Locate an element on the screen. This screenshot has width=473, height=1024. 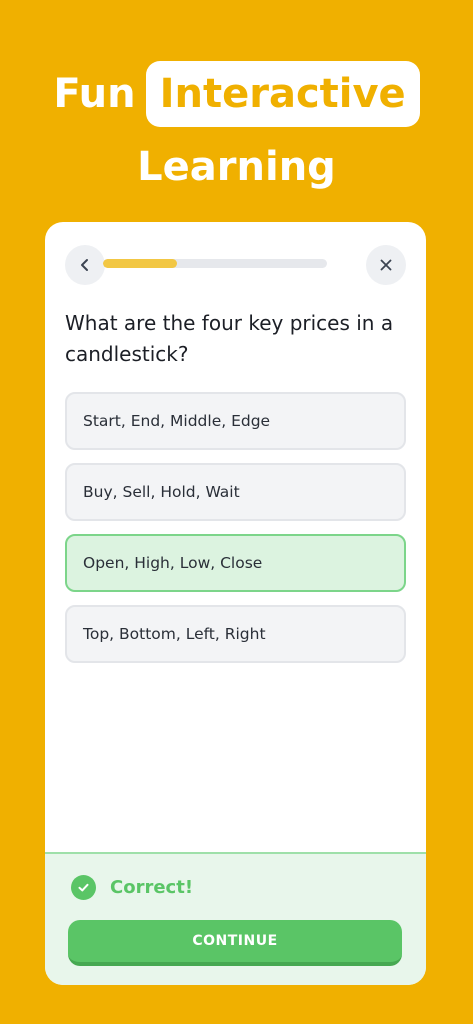
answer-option-correct: Open, High, Low, Close is located at coordinates (235, 563).